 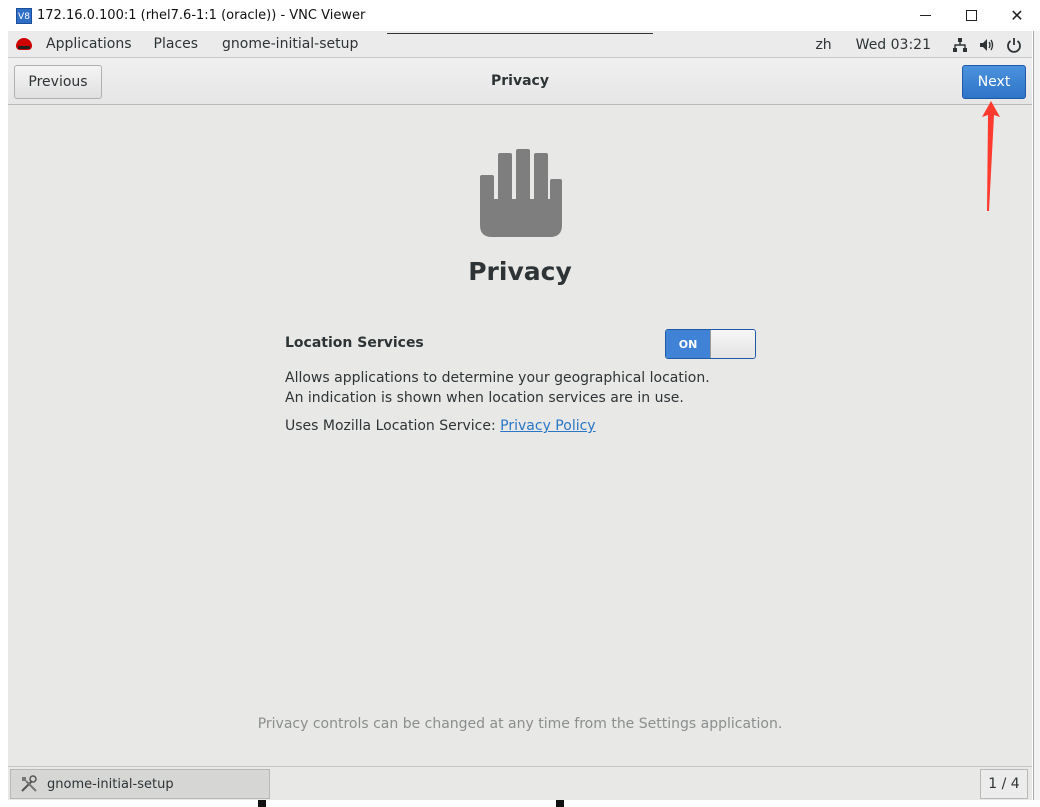 I want to click on network-icon, so click(x=960, y=45).